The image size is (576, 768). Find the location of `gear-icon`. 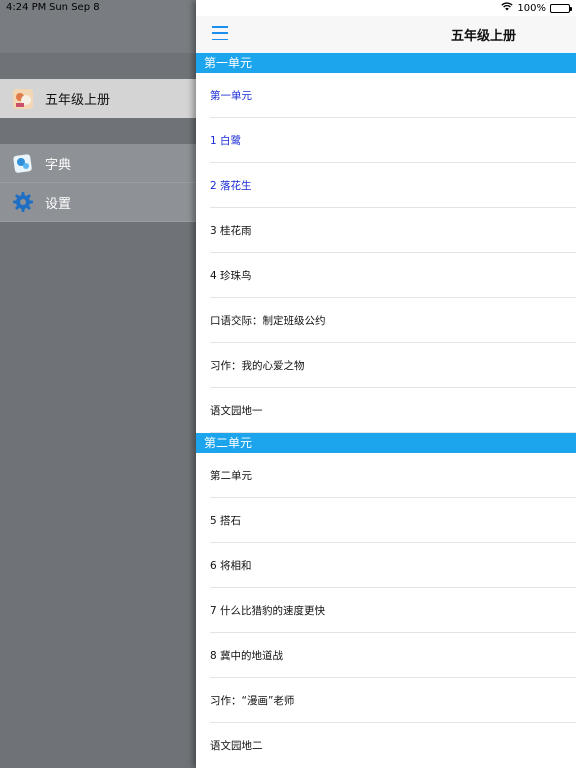

gear-icon is located at coordinates (23, 202).